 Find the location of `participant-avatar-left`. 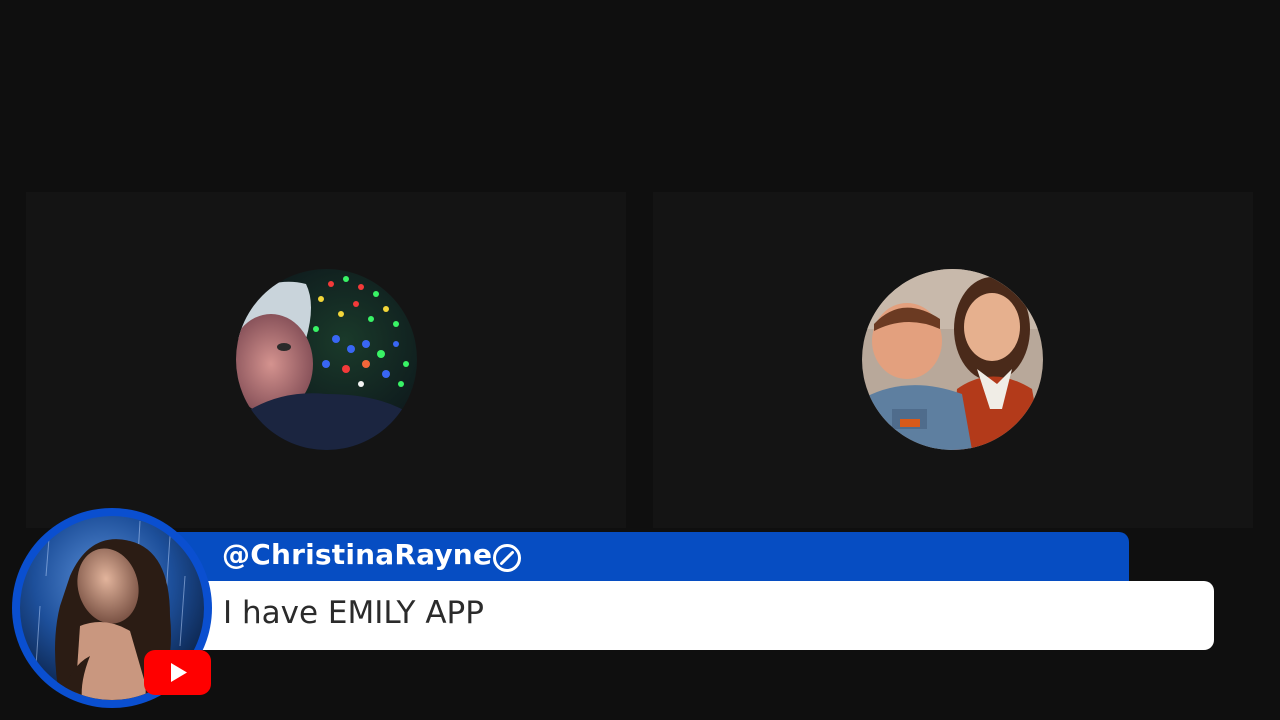

participant-avatar-left is located at coordinates (326, 359).